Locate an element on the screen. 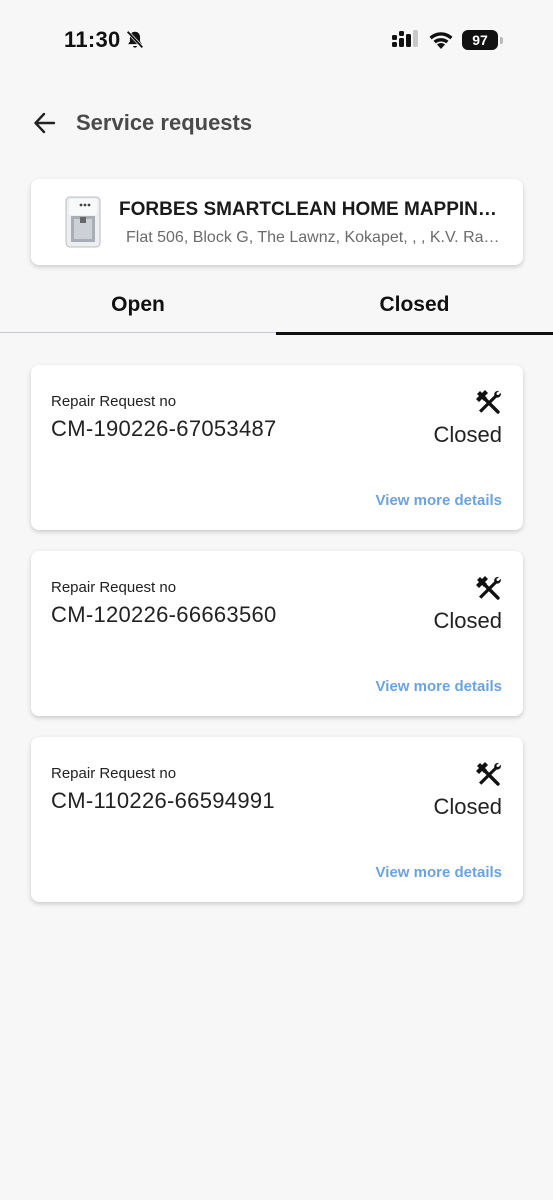  battery-nub is located at coordinates (501, 40).